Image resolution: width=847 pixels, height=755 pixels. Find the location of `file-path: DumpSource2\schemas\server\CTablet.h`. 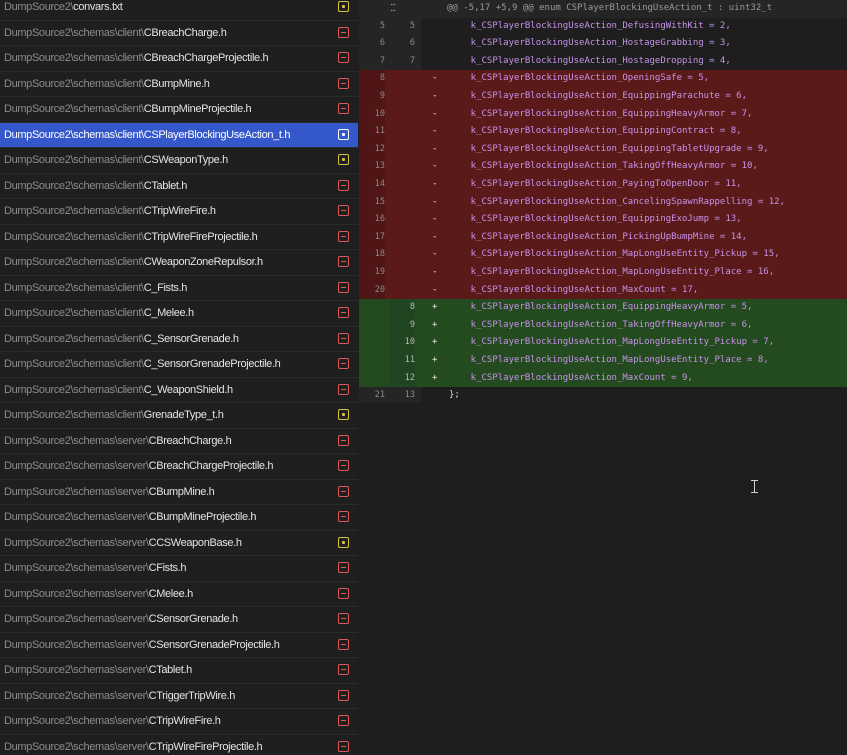

file-path: DumpSource2\schemas\server\CTablet.h is located at coordinates (167, 670).